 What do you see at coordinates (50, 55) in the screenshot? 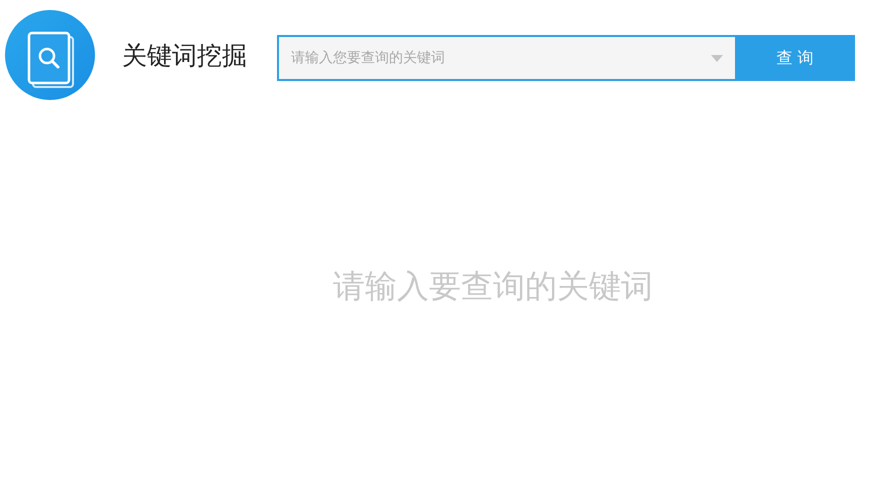
I see `app-logo-icon` at bounding box center [50, 55].